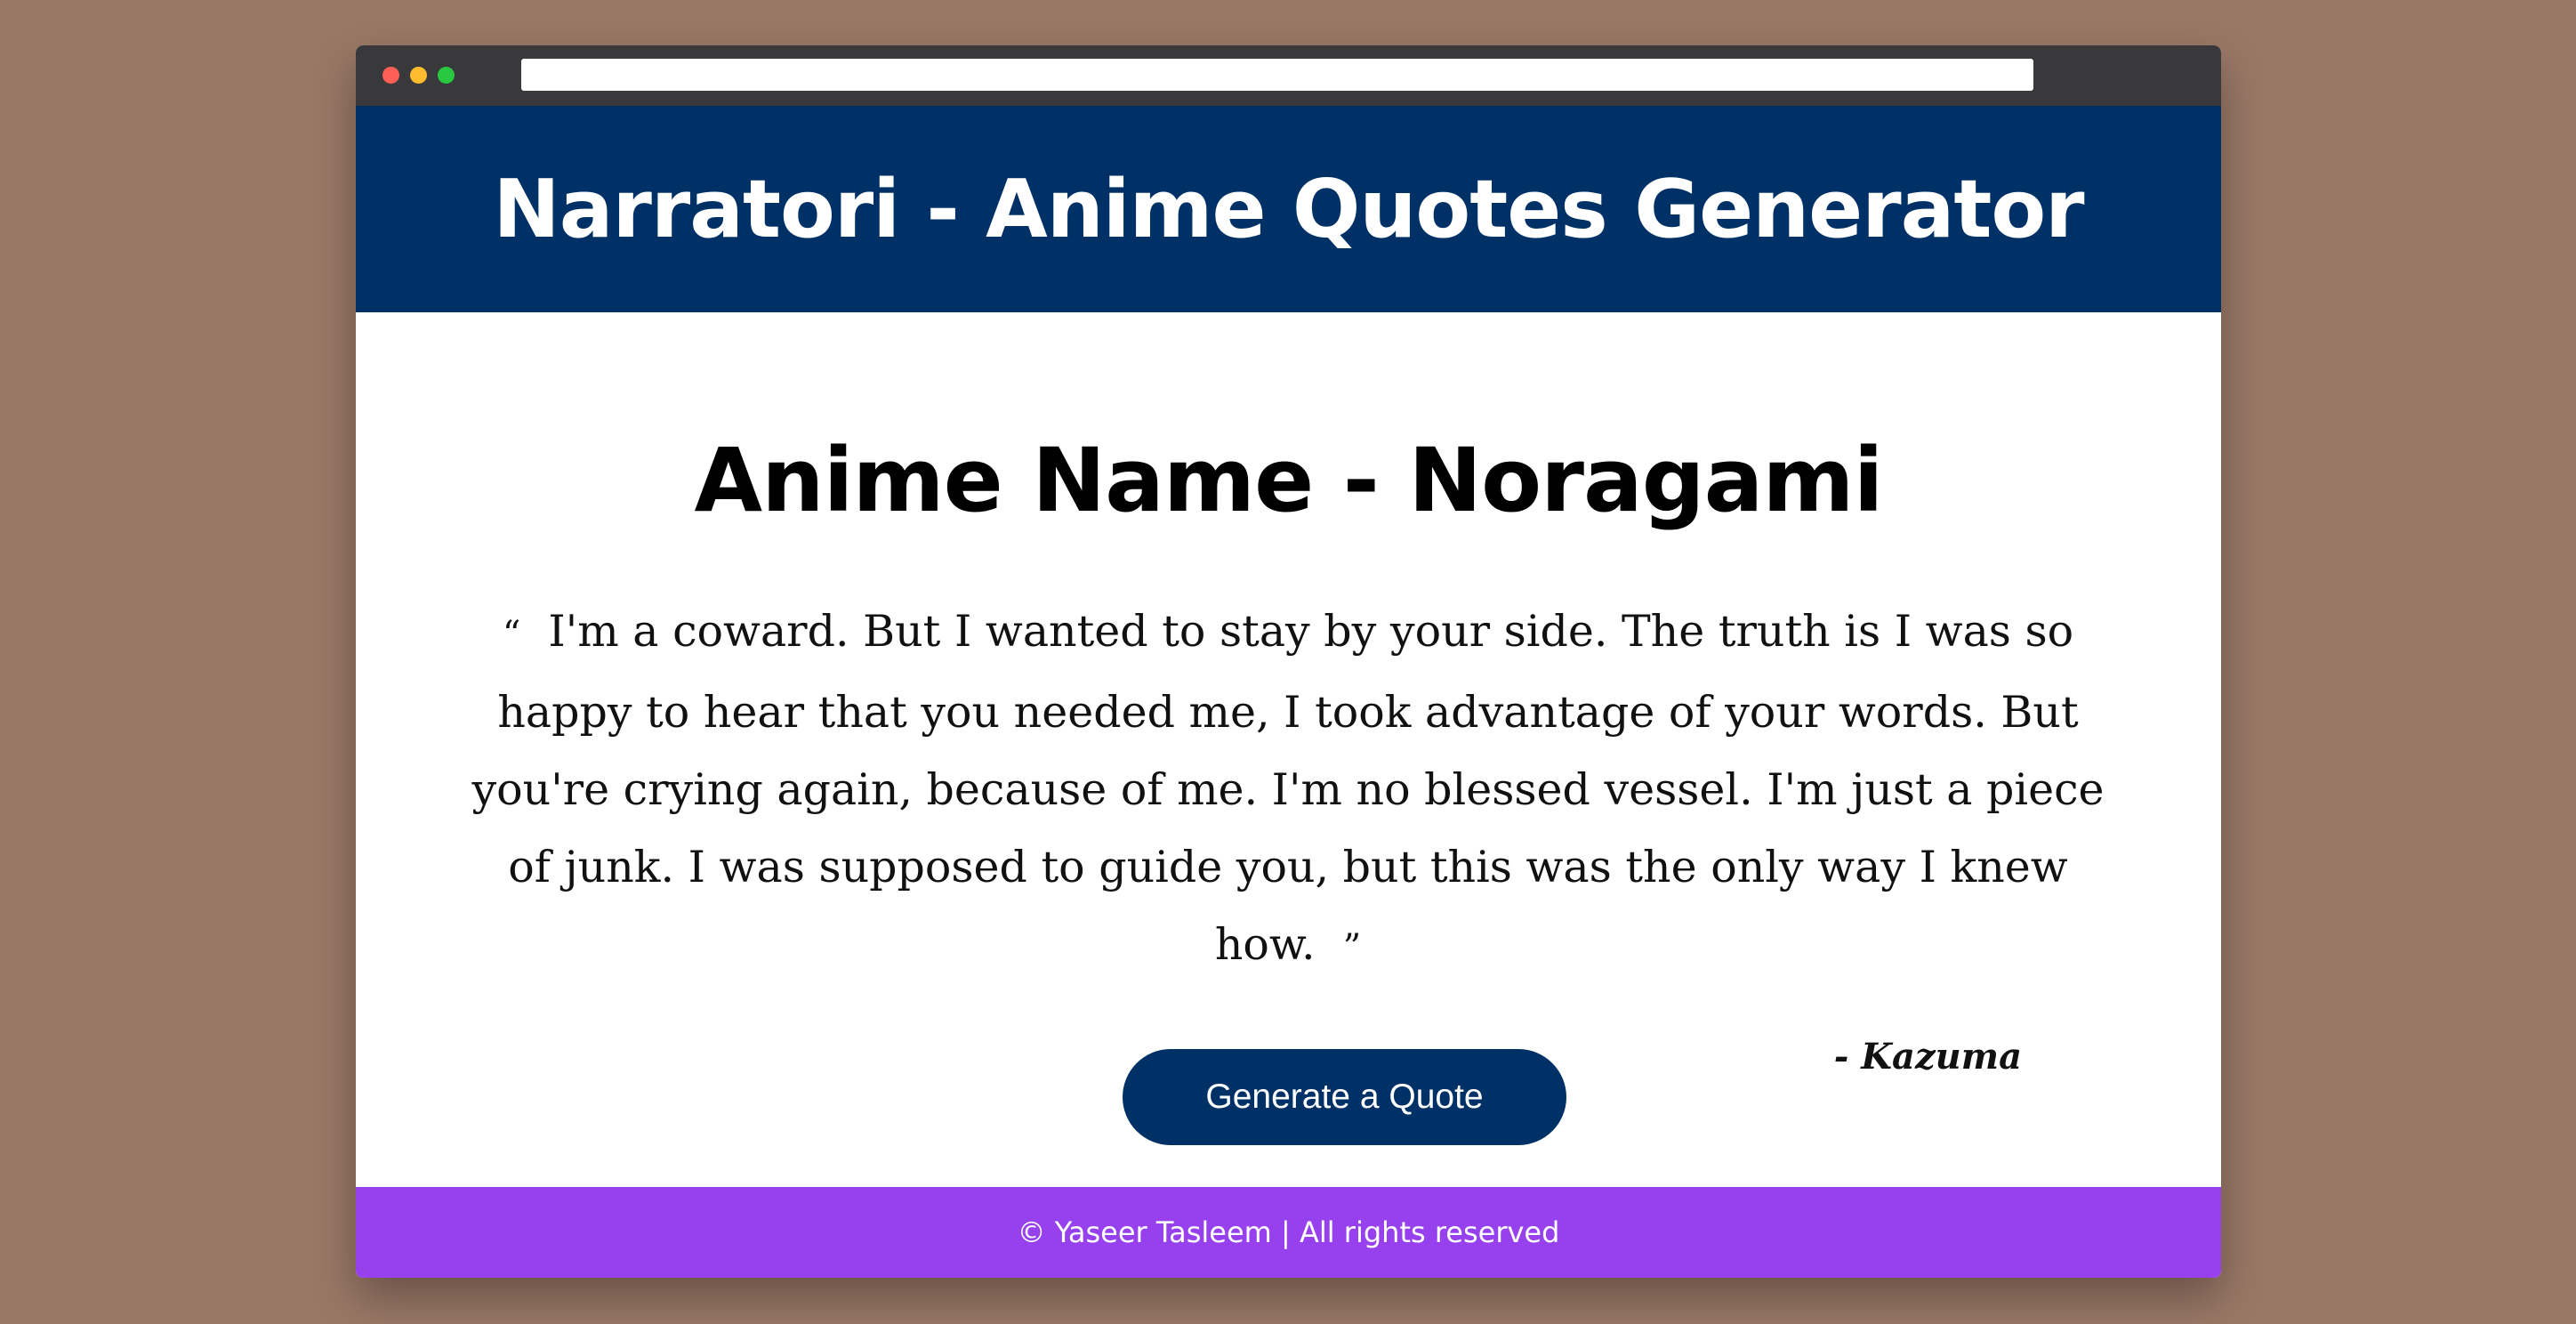 This screenshot has width=2576, height=1324. Describe the element at coordinates (1288, 481) in the screenshot. I see `anime-name-heading: Anime Name - Noragami` at that location.